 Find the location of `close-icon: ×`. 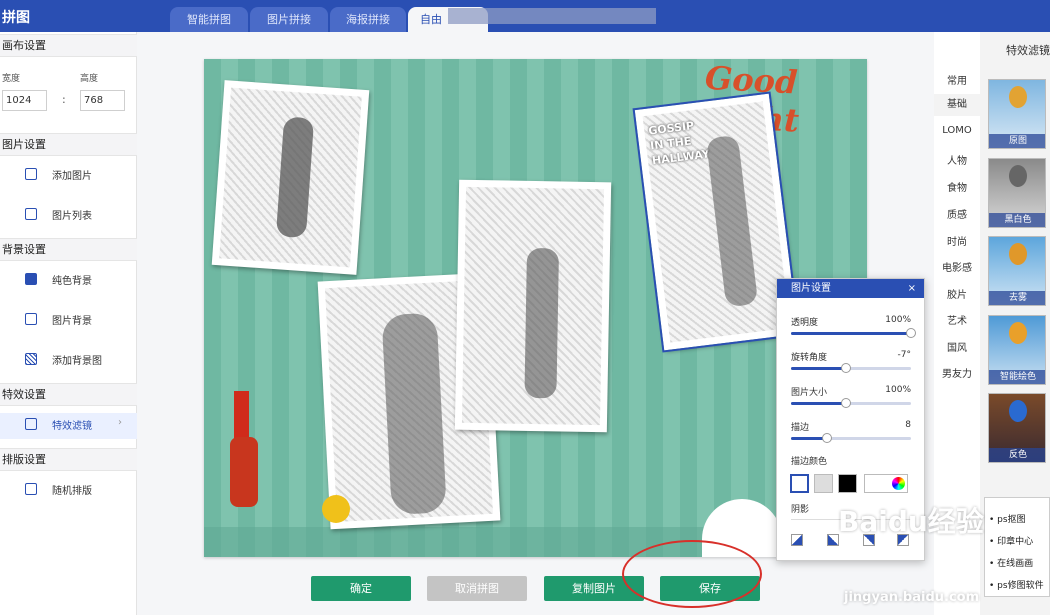

close-icon: × is located at coordinates (912, 288).